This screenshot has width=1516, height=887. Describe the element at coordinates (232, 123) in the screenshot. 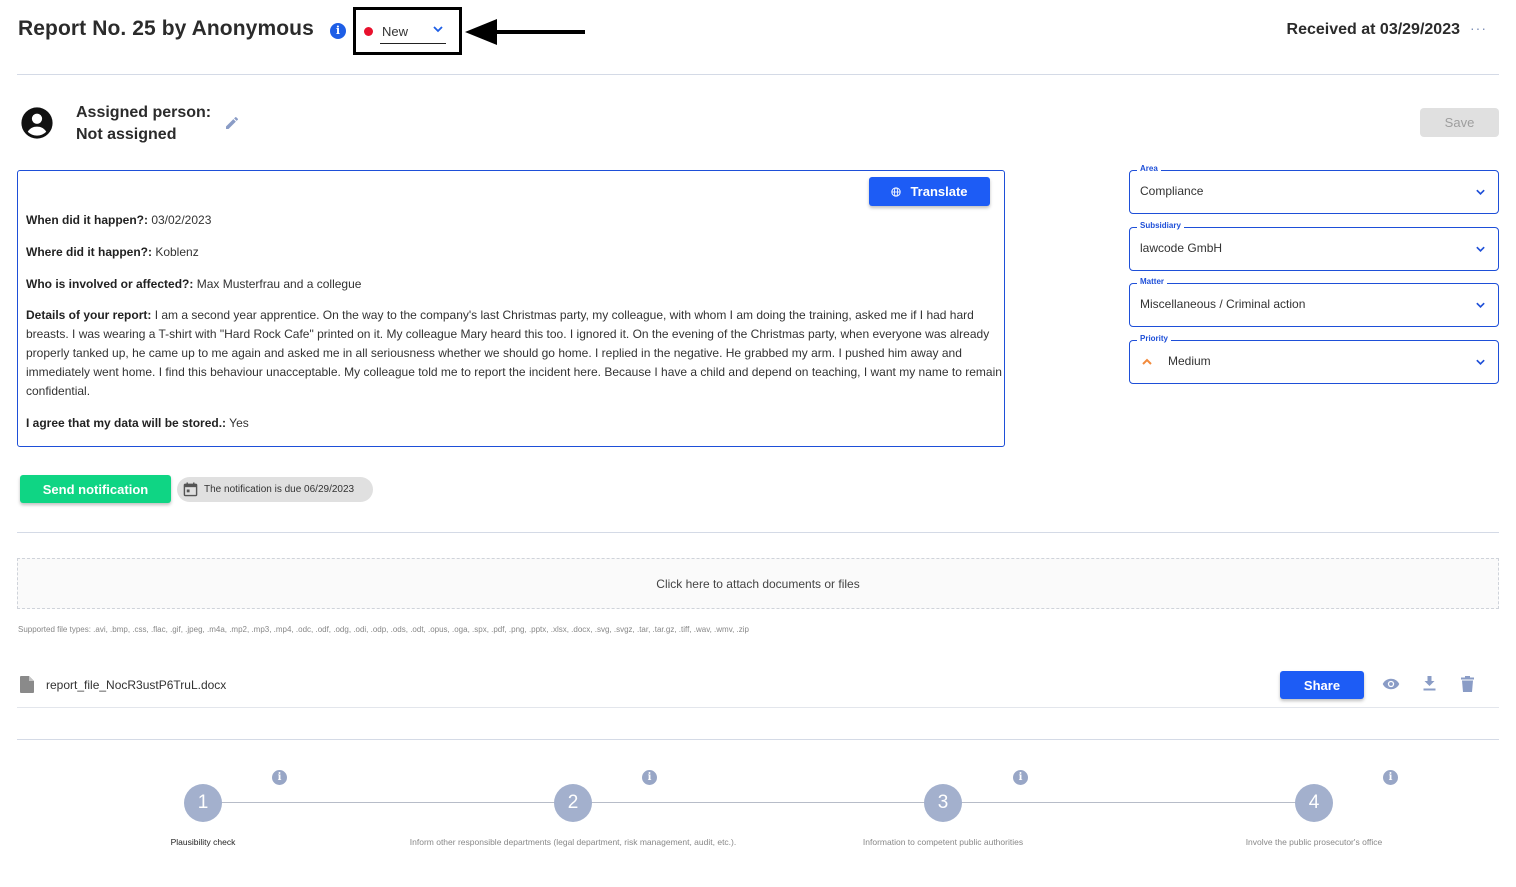

I see `edit-pencil-icon` at that location.